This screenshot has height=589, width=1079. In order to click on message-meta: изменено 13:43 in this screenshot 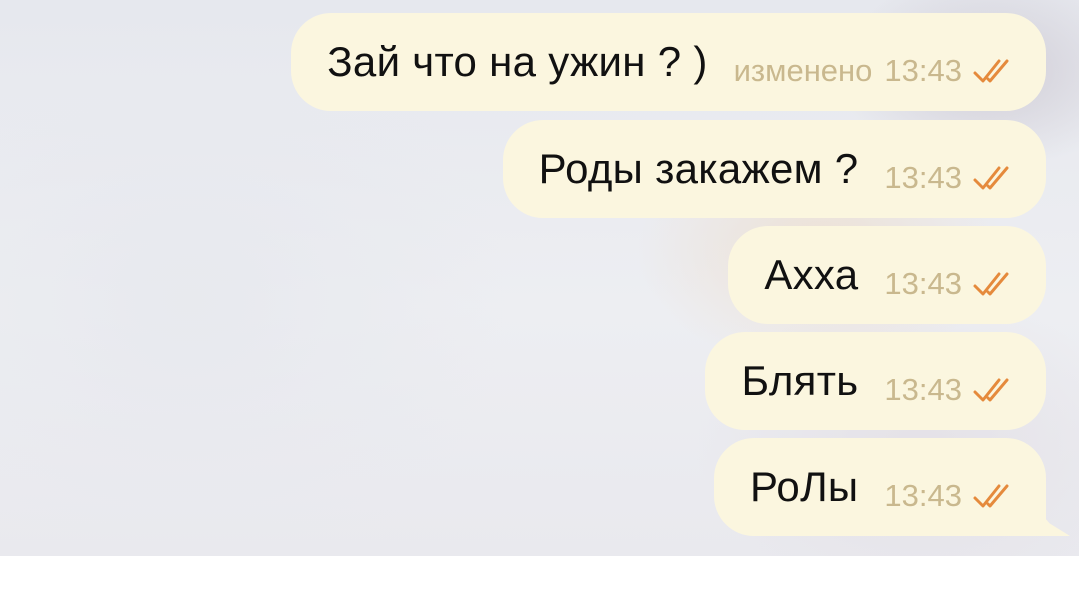, I will do `click(873, 71)`.